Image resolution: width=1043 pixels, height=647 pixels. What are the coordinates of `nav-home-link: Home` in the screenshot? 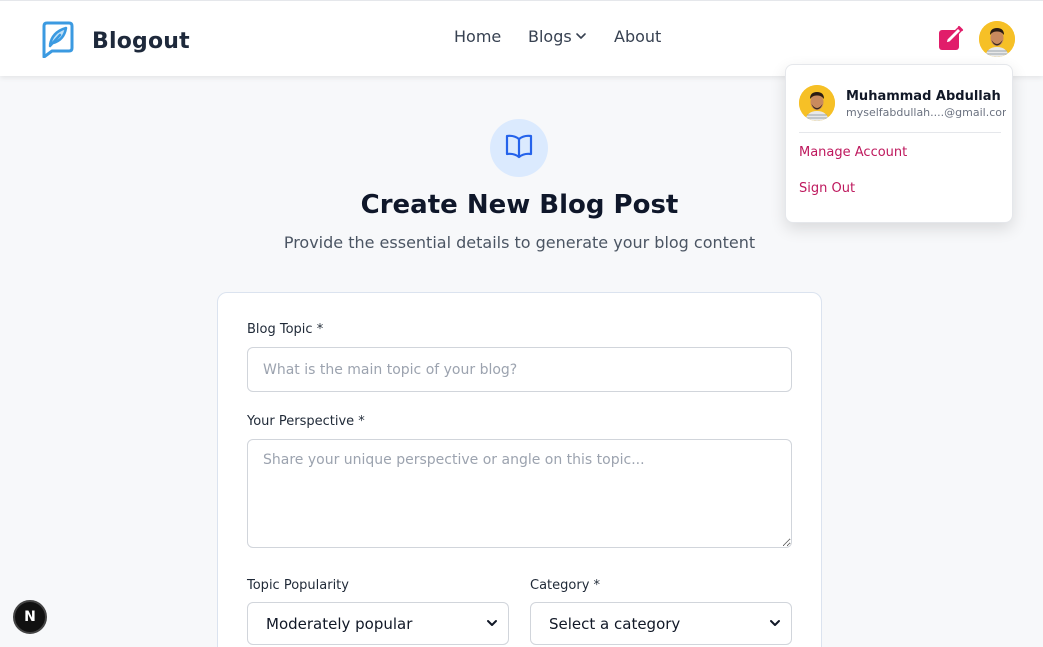 It's located at (477, 36).